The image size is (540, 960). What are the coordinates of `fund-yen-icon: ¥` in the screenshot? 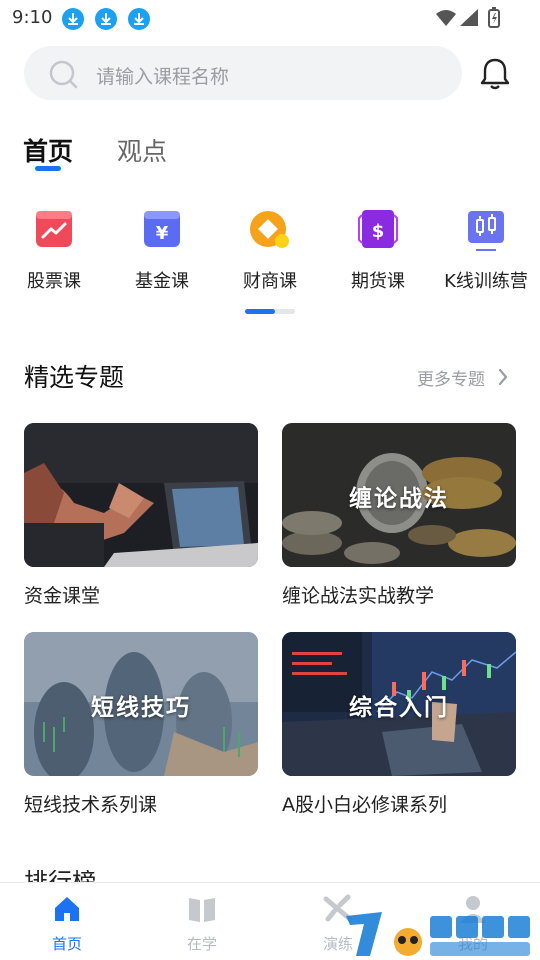 It's located at (162, 229).